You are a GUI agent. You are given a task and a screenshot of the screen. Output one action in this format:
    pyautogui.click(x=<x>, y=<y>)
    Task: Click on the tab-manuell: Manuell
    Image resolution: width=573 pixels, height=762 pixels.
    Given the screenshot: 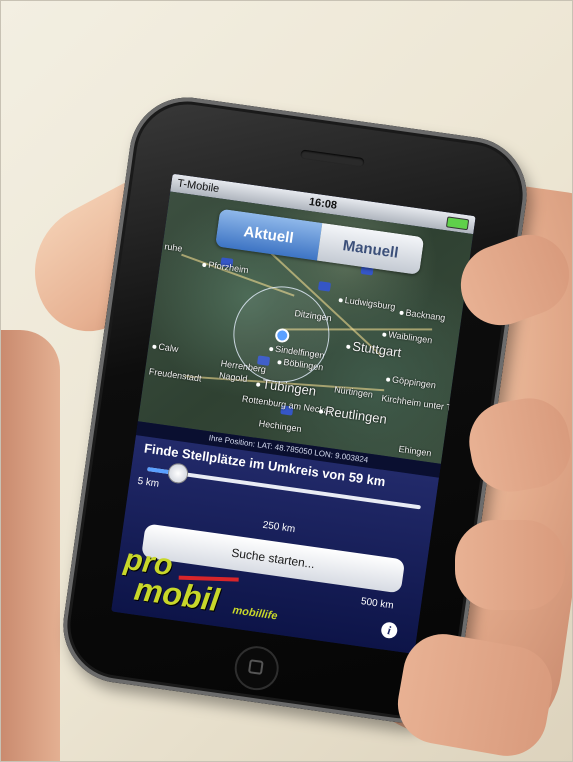 What is the action you would take?
    pyautogui.click(x=371, y=248)
    